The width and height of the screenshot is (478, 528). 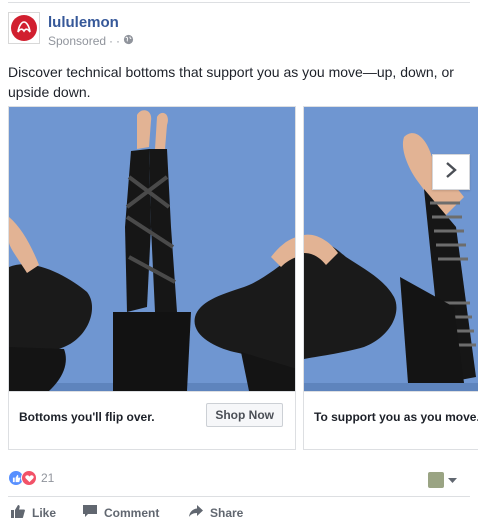 I want to click on post-actions: Like Comment Share, so click(x=239, y=513).